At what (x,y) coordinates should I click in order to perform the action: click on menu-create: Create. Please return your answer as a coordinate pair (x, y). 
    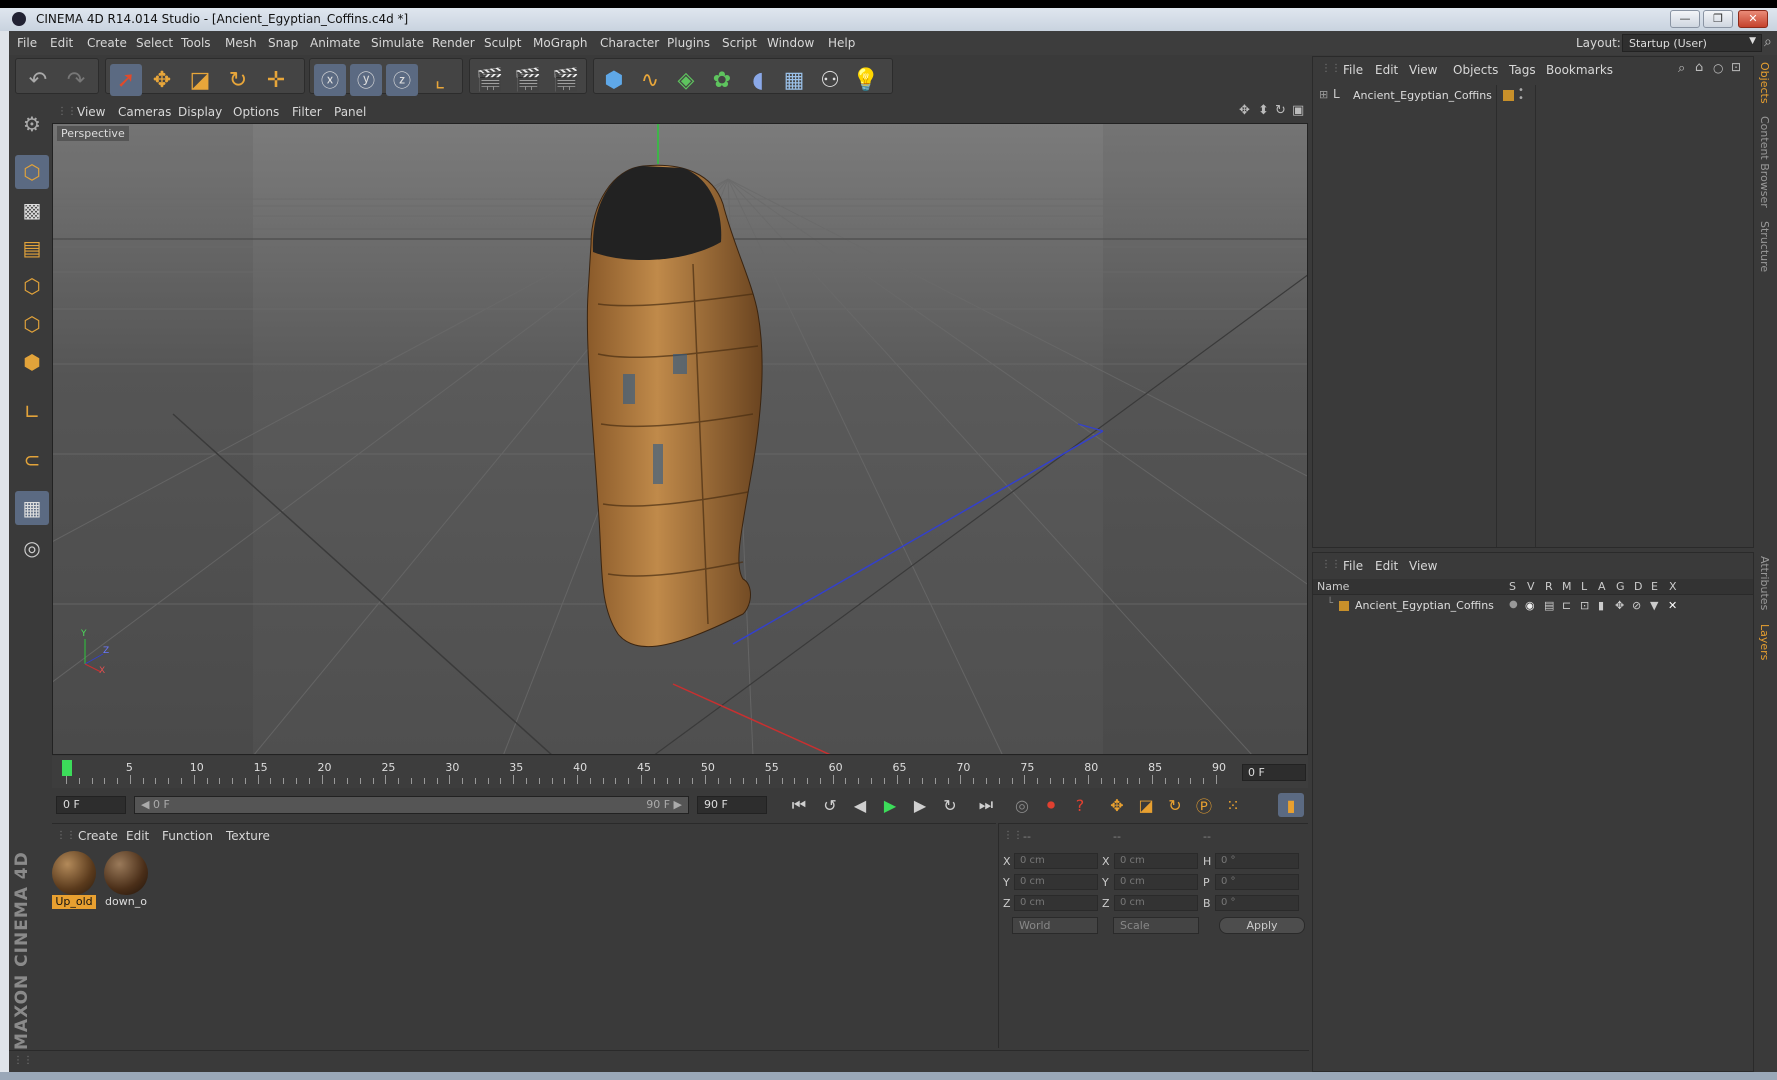
    Looking at the image, I should click on (107, 43).